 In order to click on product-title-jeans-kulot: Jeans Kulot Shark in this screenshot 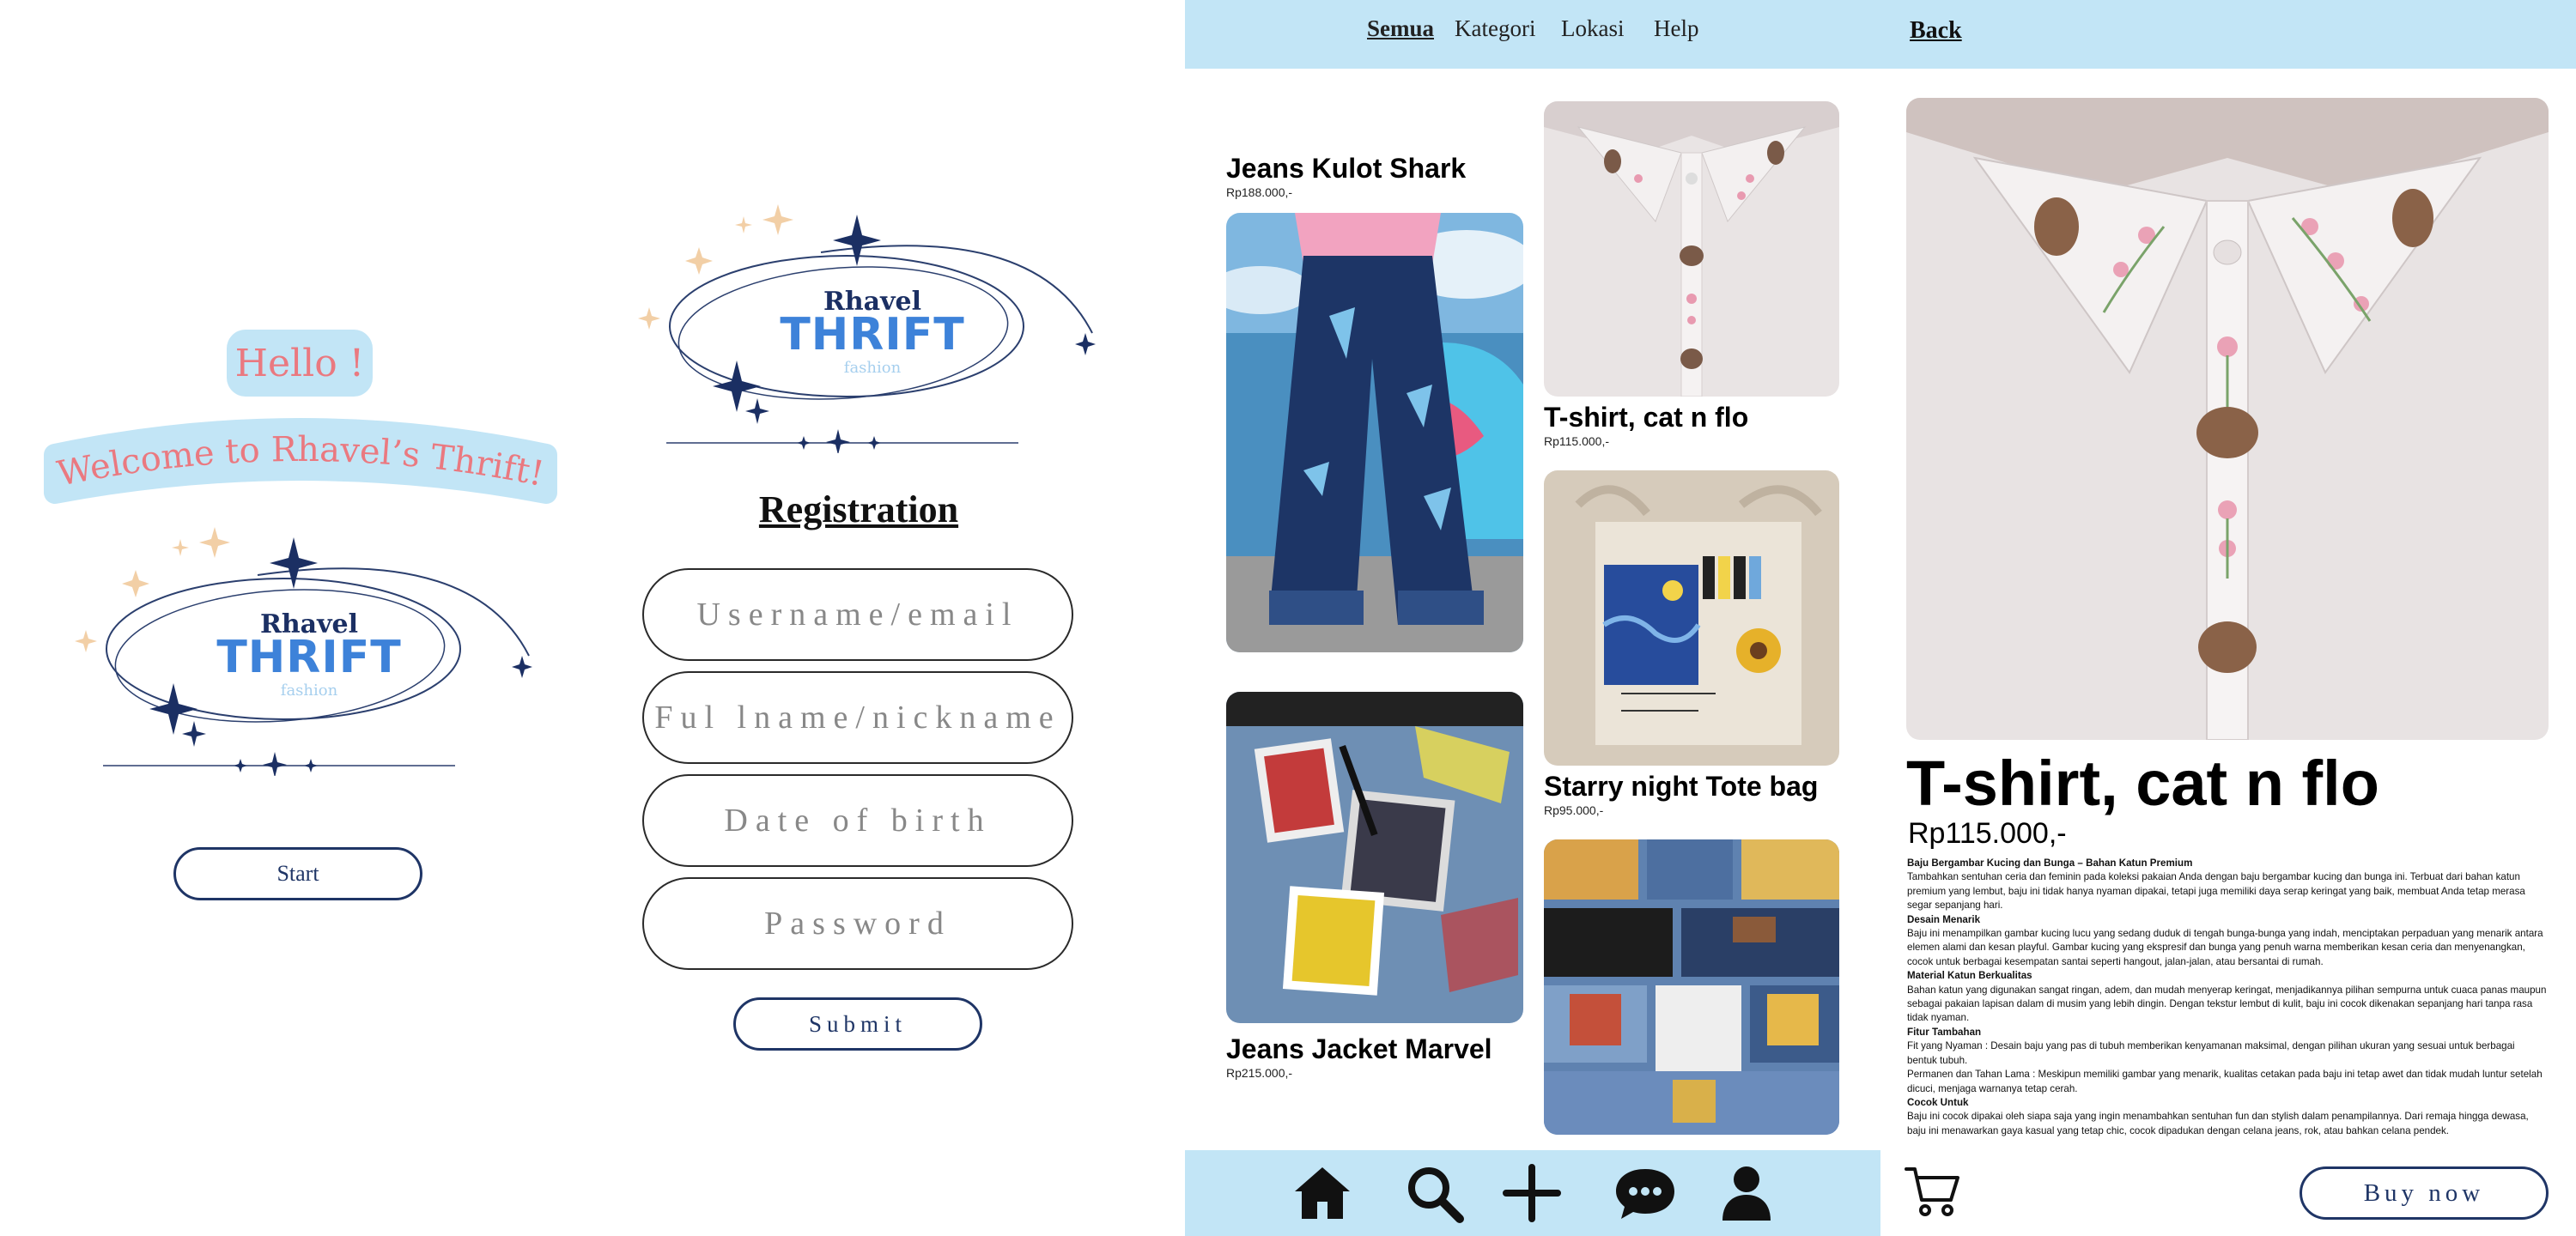, I will do `click(1346, 169)`.